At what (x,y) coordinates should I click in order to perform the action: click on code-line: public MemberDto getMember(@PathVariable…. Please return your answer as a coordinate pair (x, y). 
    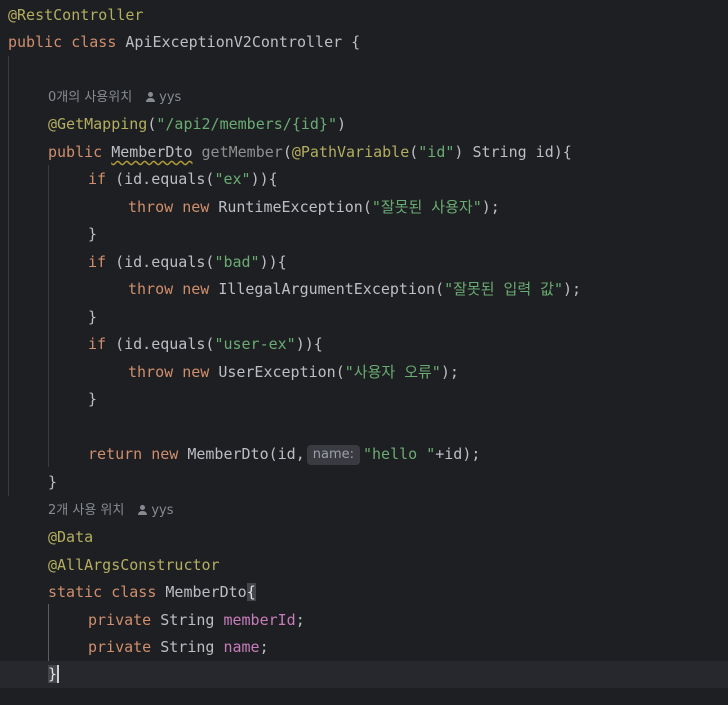
    Looking at the image, I should click on (310, 152).